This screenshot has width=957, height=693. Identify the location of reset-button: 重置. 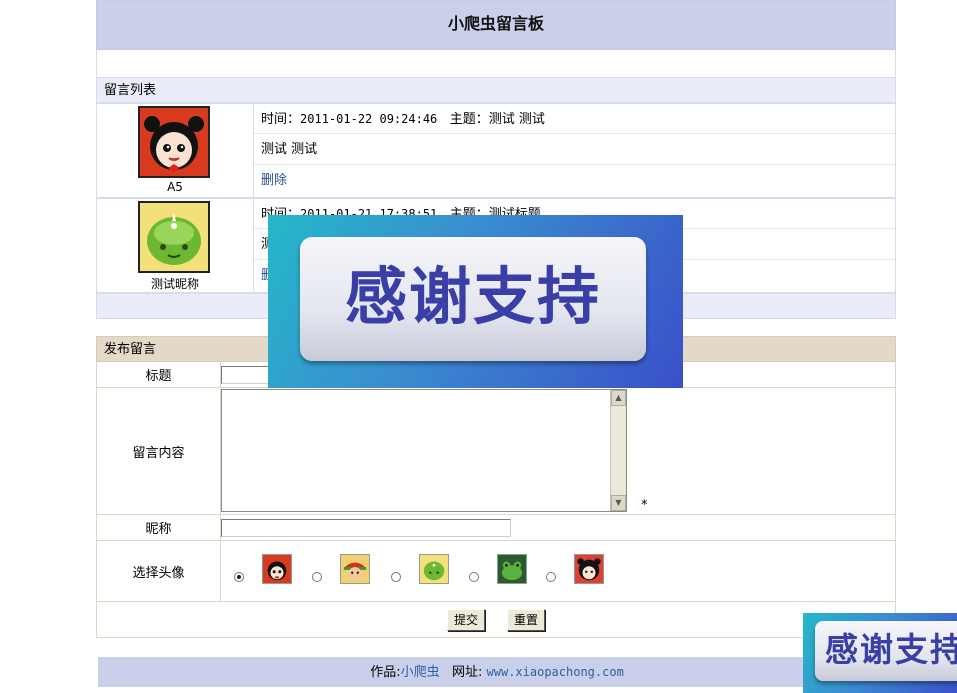
(526, 620).